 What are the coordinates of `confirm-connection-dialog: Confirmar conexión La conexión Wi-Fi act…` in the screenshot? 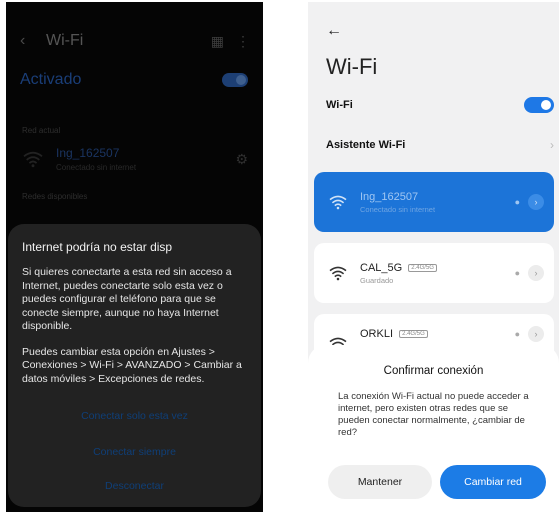 It's located at (433, 428).